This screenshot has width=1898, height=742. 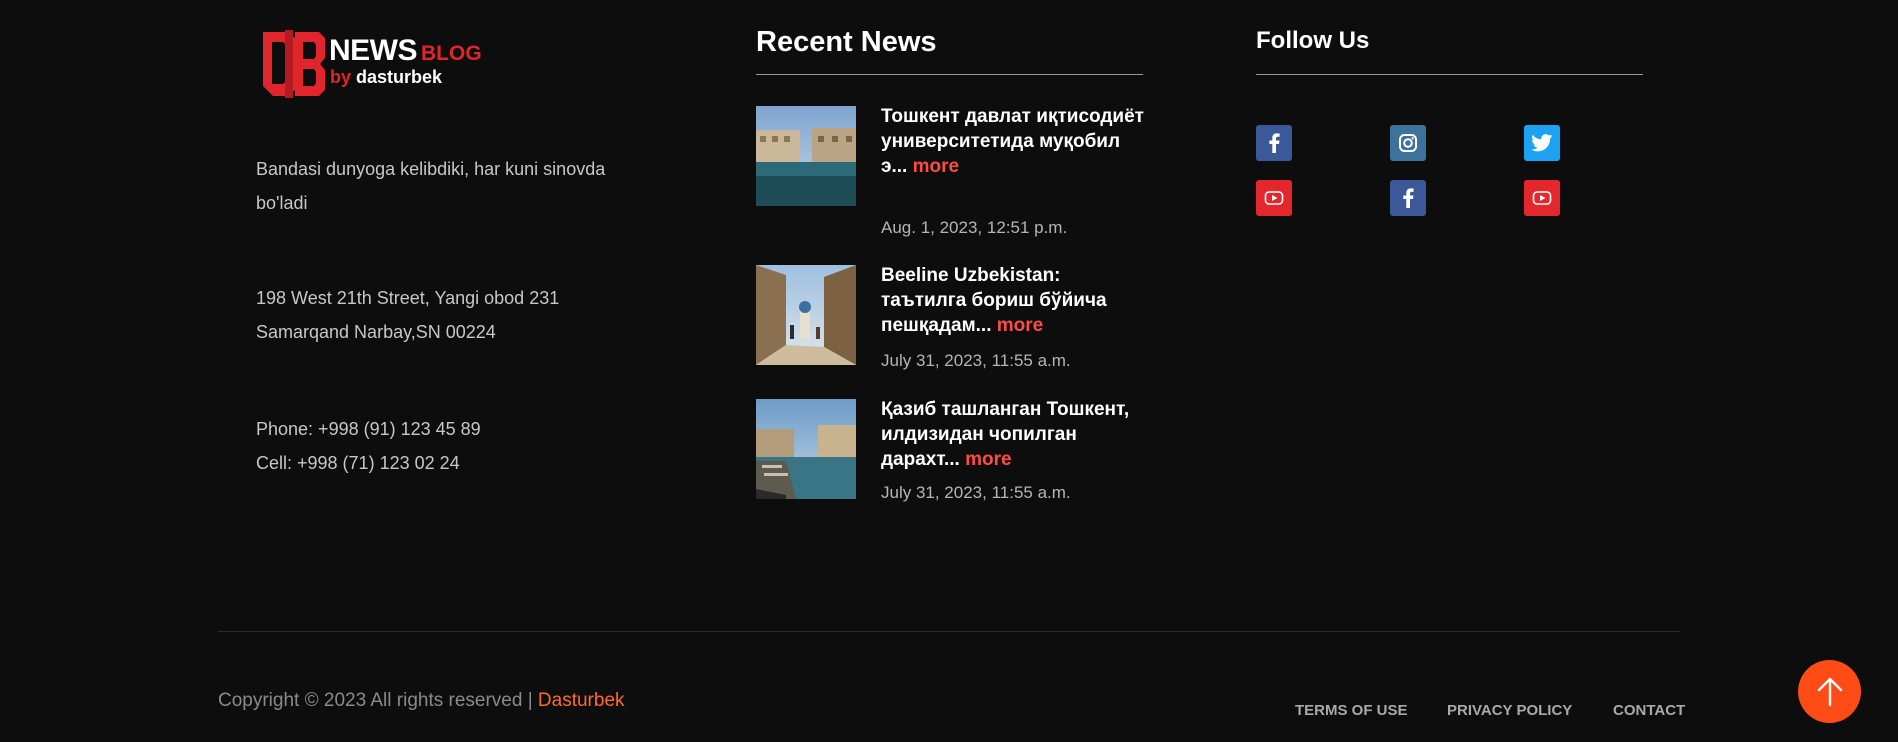 I want to click on logo-byline: by dasturbek, so click(x=386, y=77).